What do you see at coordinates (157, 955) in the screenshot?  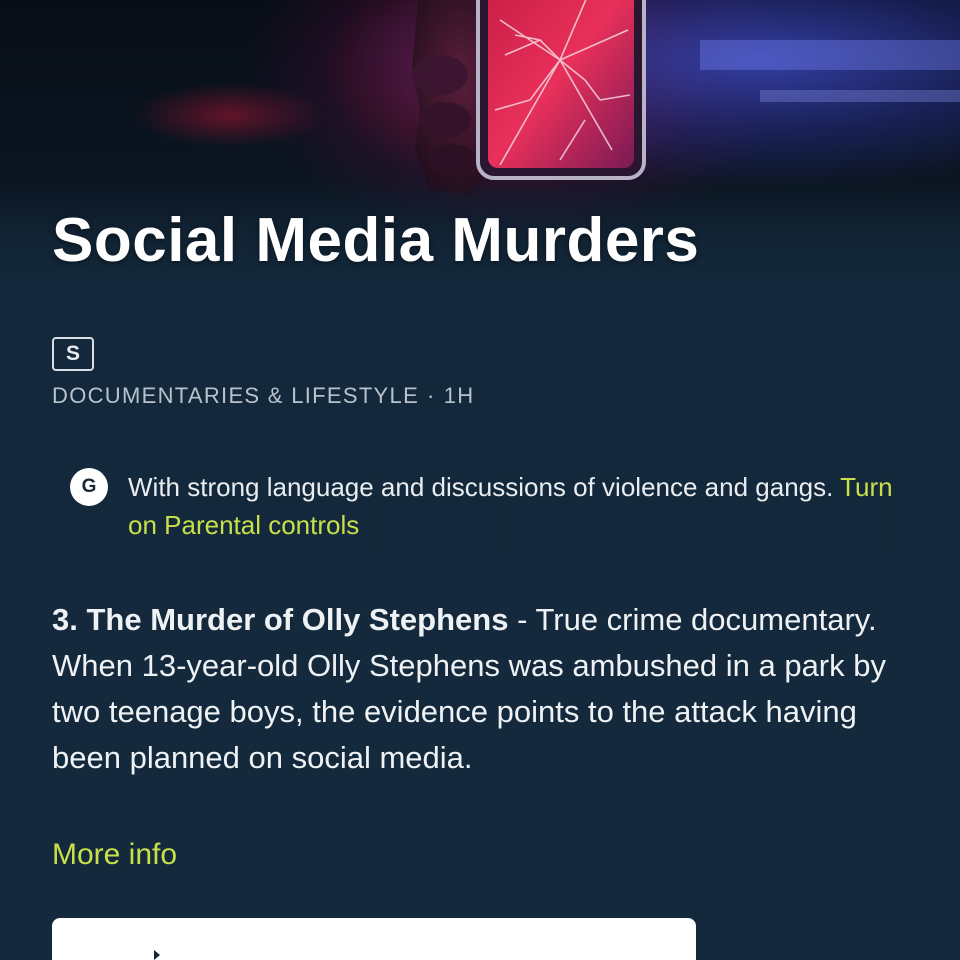 I see `play-icon` at bounding box center [157, 955].